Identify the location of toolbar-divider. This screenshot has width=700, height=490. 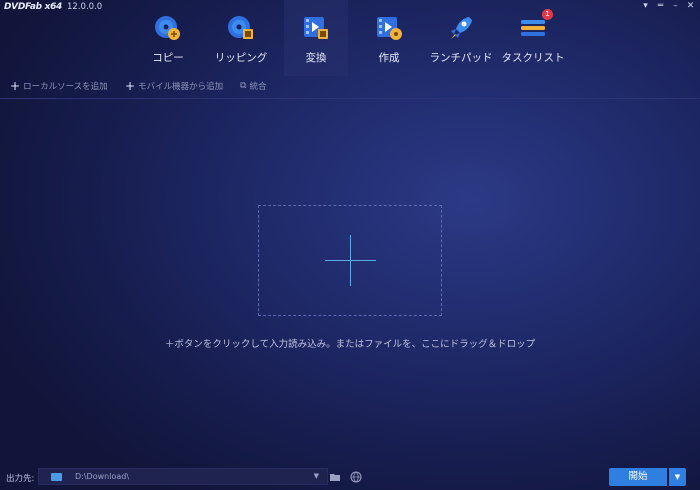
(350, 98).